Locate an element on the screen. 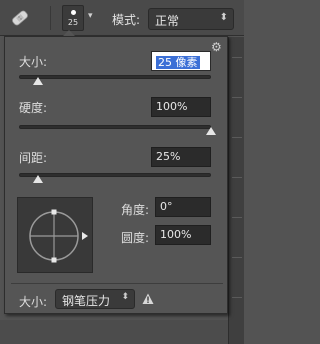 The width and height of the screenshot is (320, 344). spacing-label: 间距: is located at coordinates (33, 158).